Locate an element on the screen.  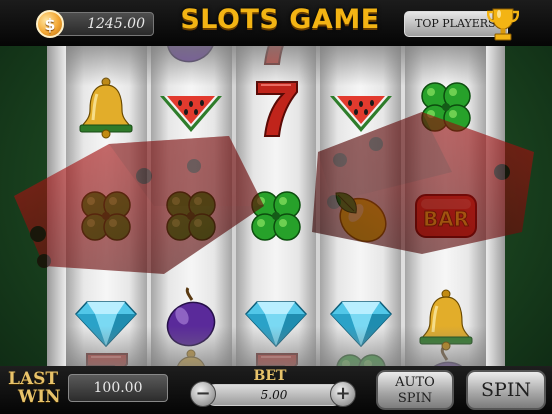
reel-5: BAR is located at coordinates (445, 206).